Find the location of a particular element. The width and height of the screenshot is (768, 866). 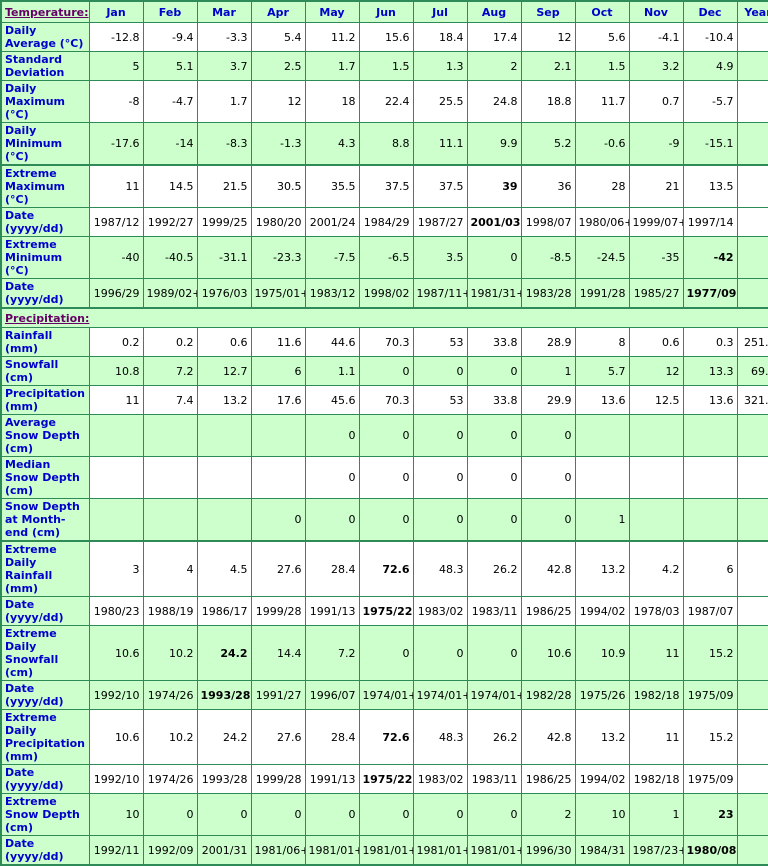

cell-dec: 1975/09 is located at coordinates (710, 695).